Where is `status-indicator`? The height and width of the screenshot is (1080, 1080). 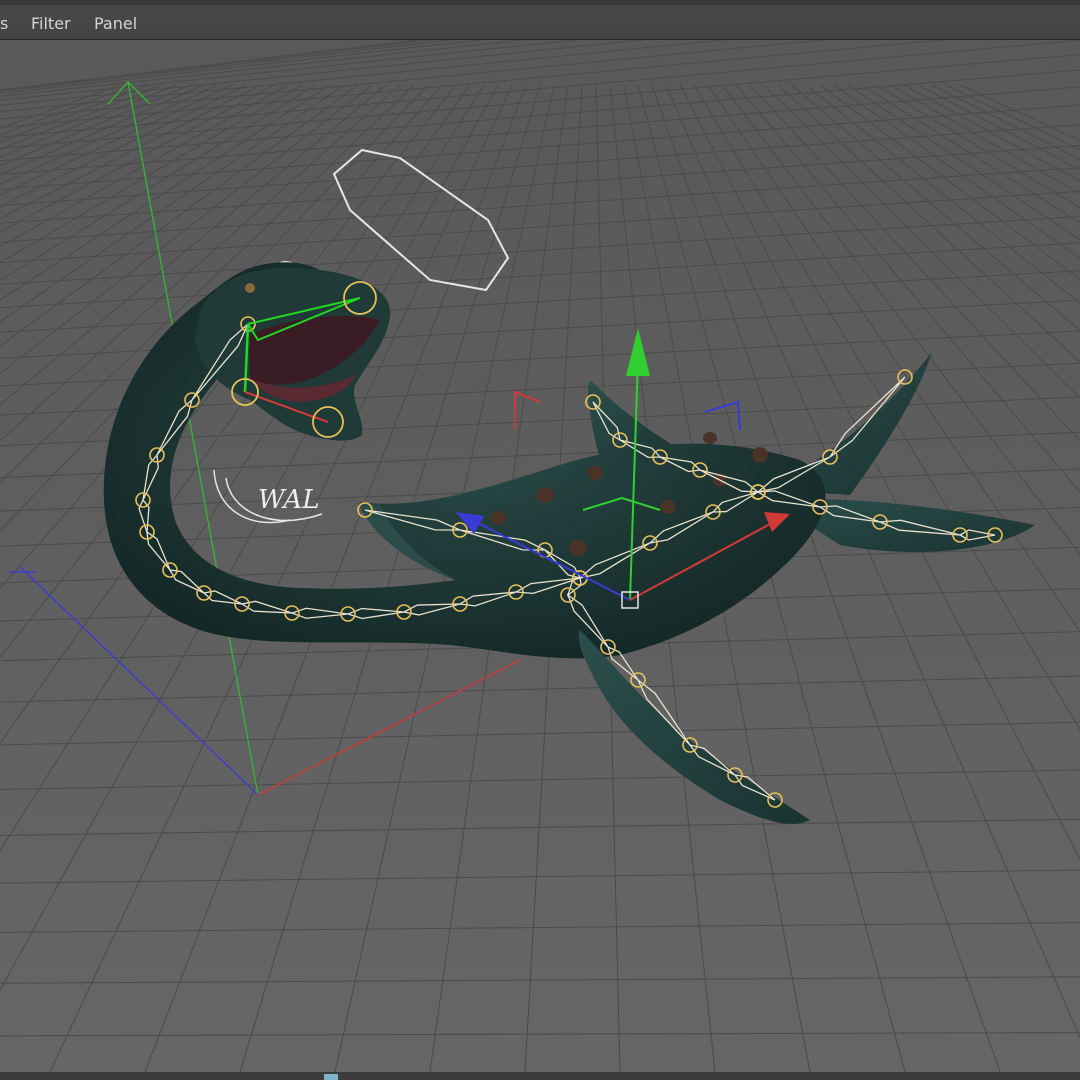
status-indicator is located at coordinates (331, 1077).